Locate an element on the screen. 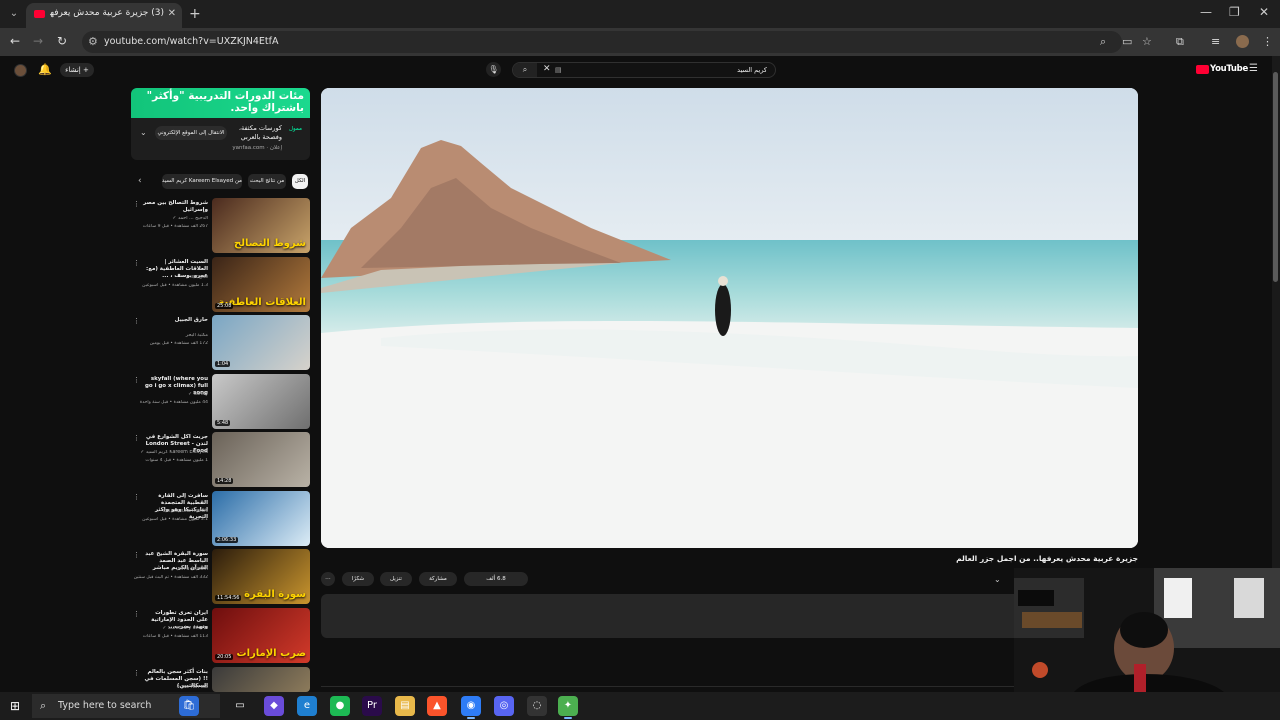 The height and width of the screenshot is (720, 1280). recommendation-channel: Mogdo ✓ is located at coordinates (173, 277).